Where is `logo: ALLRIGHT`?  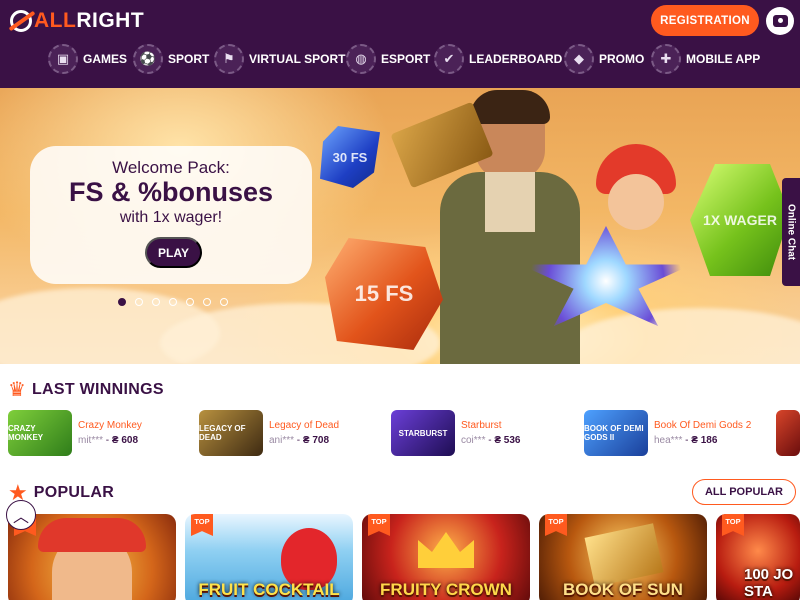
logo: ALLRIGHT is located at coordinates (77, 21).